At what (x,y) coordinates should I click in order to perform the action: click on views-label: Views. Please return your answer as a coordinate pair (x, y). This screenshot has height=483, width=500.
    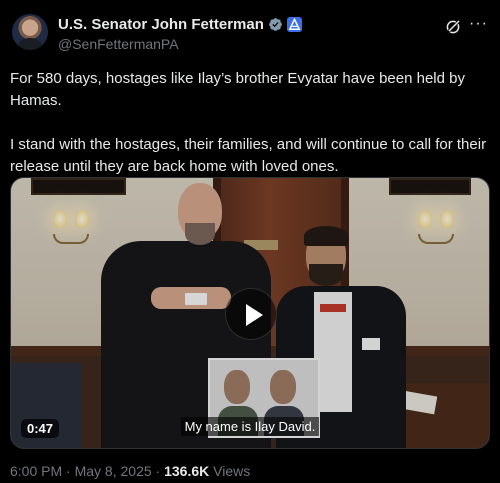
    Looking at the image, I should click on (232, 471).